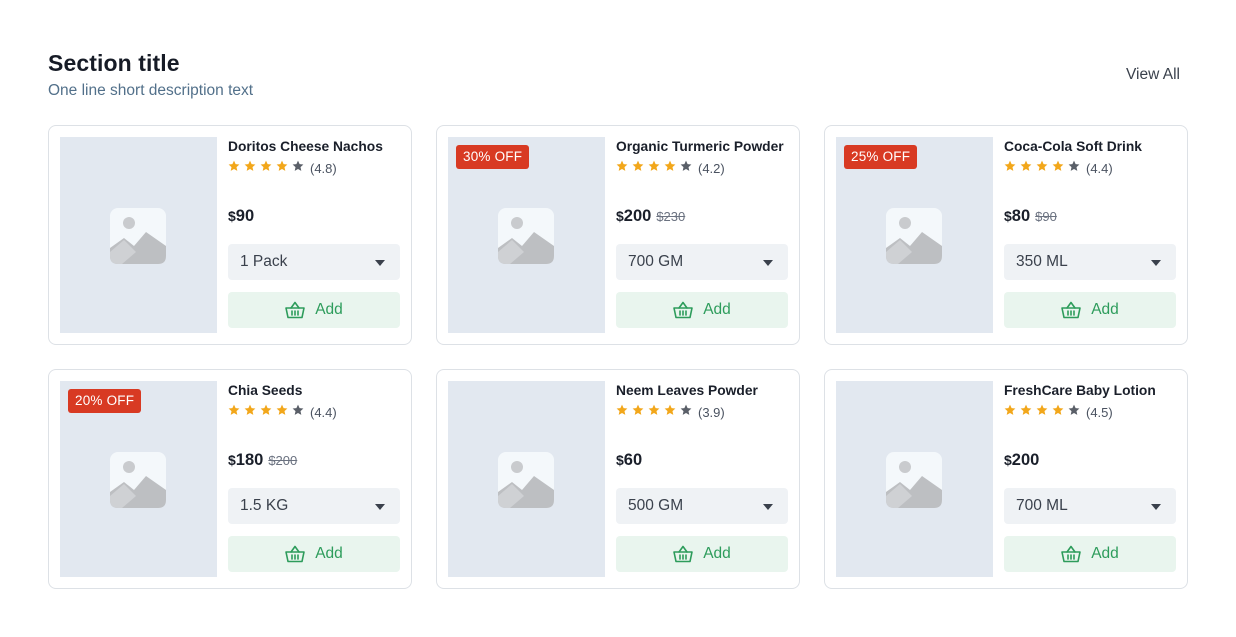  I want to click on product-name: FreshCare Baby Lotion, so click(1090, 391).